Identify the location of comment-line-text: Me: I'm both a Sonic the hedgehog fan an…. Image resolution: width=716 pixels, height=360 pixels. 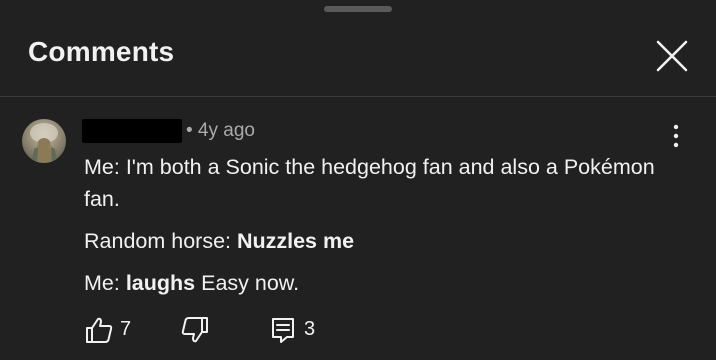
(369, 183).